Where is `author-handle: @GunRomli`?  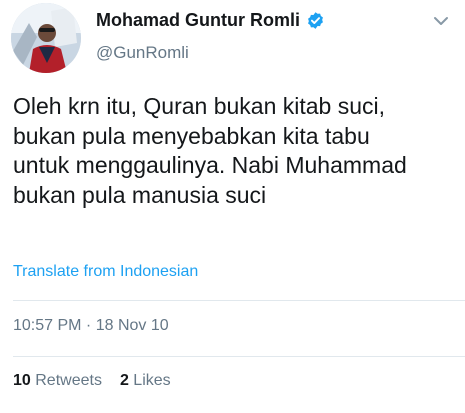 author-handle: @GunRomli is located at coordinates (142, 53).